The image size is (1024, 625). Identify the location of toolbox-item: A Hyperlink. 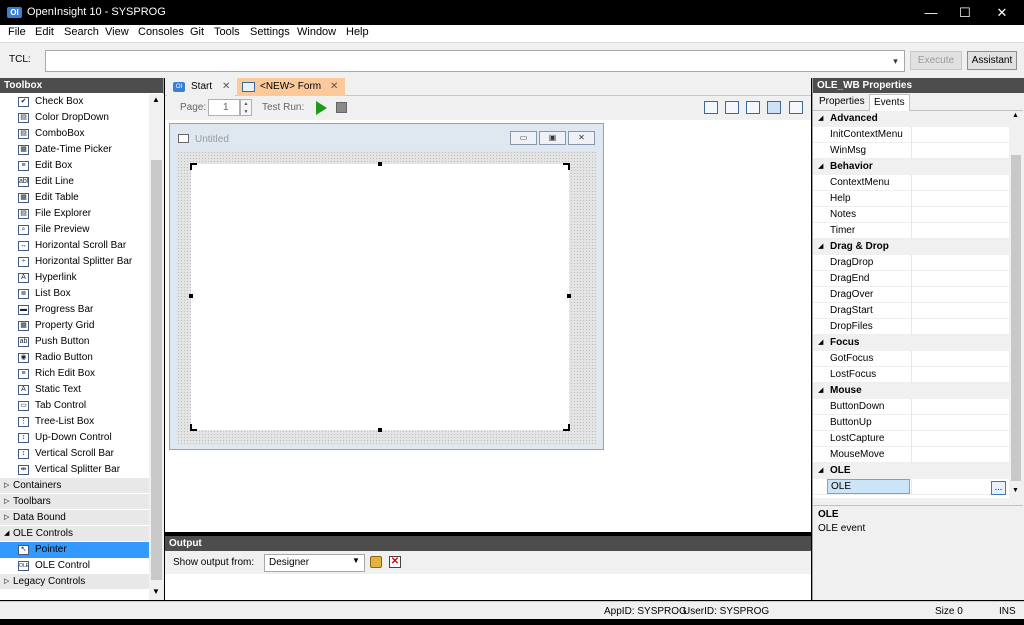
(74, 278).